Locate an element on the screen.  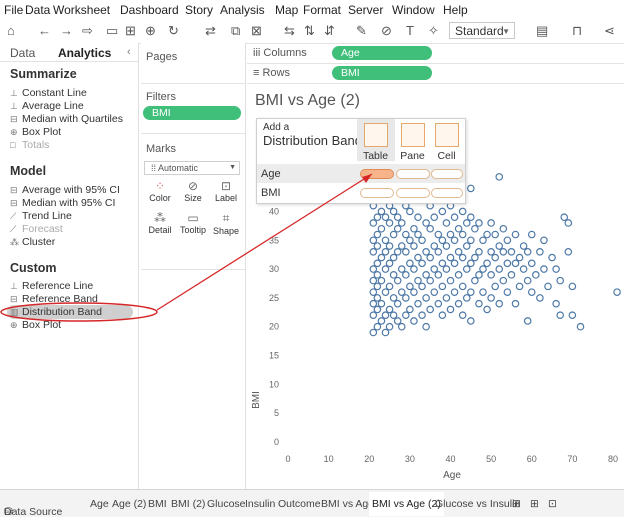
menu-window: Window is located at coordinates (413, 10).